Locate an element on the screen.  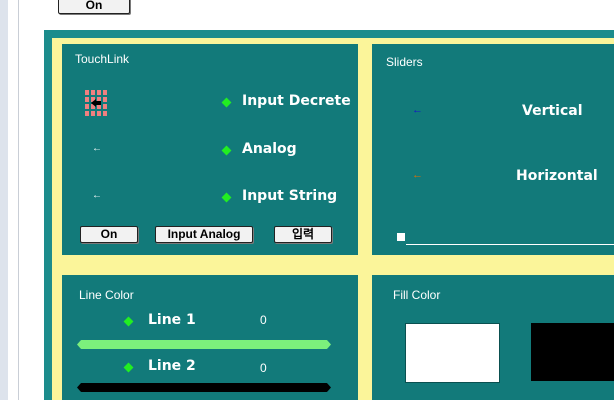
line-2-sample is located at coordinates (204, 387).